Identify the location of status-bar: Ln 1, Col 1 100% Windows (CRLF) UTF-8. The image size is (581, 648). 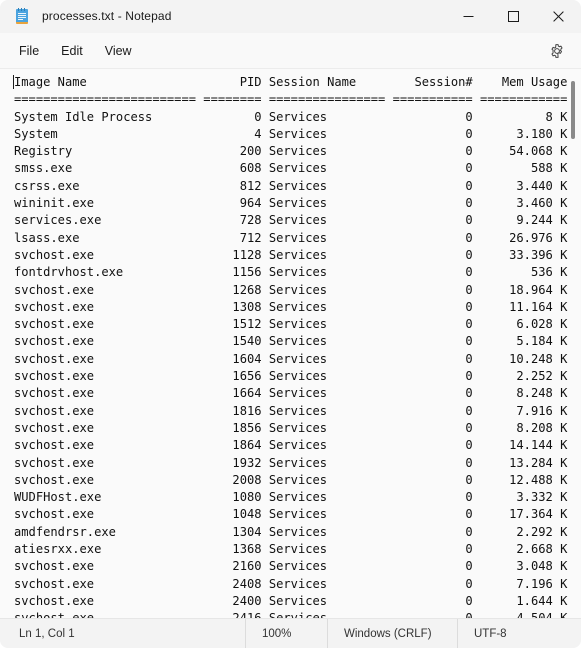
(290, 633).